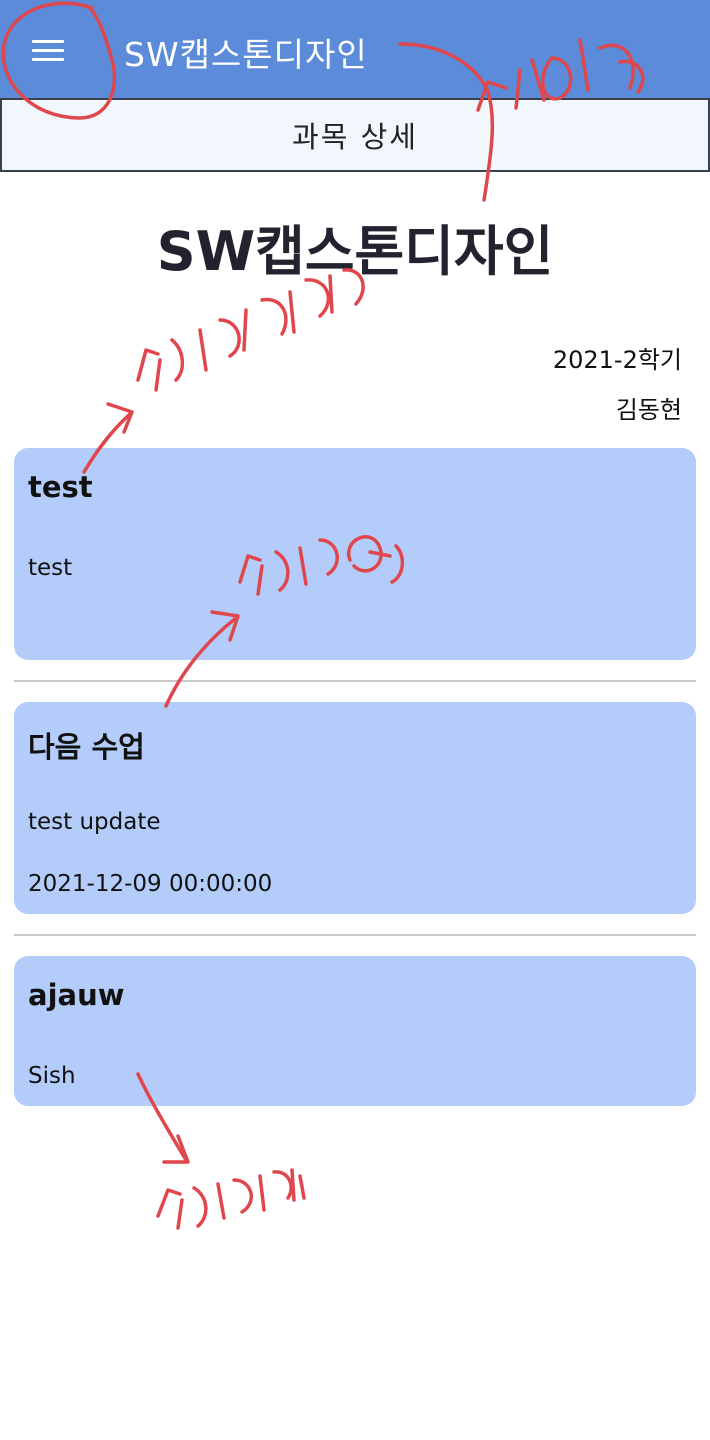  What do you see at coordinates (617, 360) in the screenshot?
I see `course-term: 2021-2학기` at bounding box center [617, 360].